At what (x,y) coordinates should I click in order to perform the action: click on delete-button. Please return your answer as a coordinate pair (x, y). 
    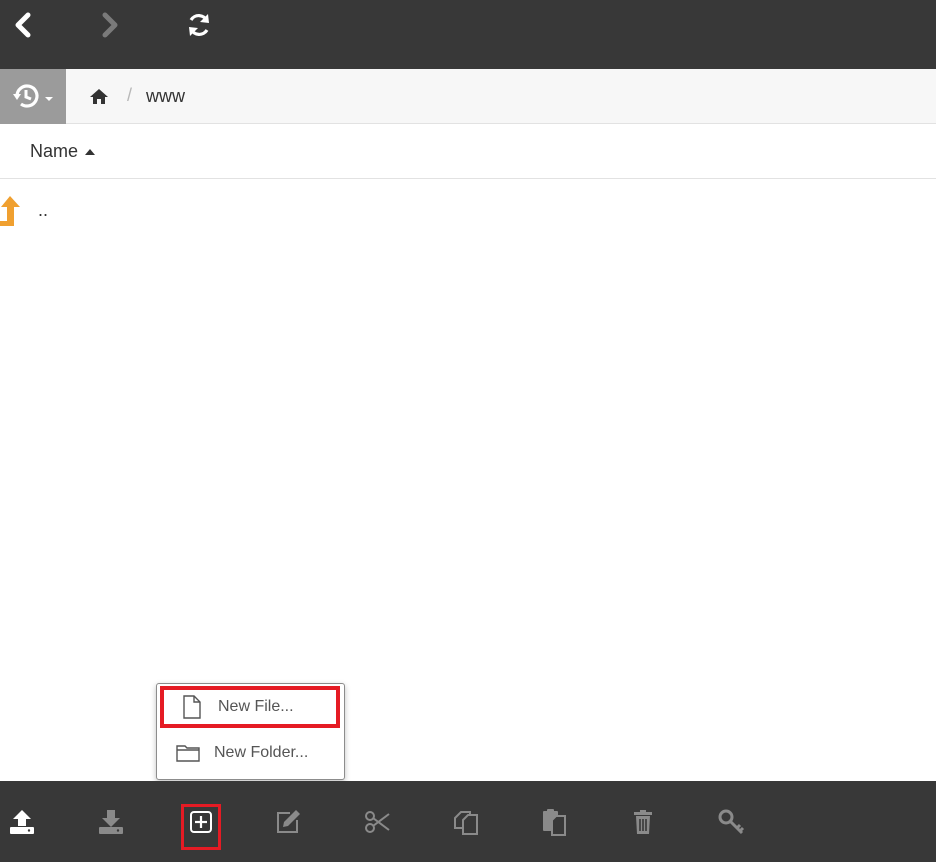
    Looking at the image, I should click on (643, 822).